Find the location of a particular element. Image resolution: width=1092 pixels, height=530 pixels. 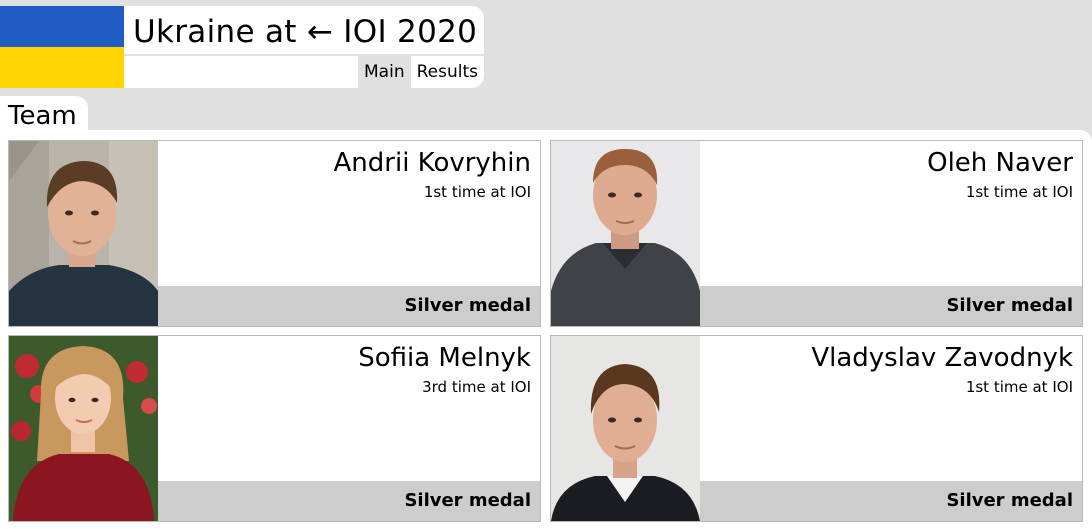

ukraine-flag is located at coordinates (62, 47).